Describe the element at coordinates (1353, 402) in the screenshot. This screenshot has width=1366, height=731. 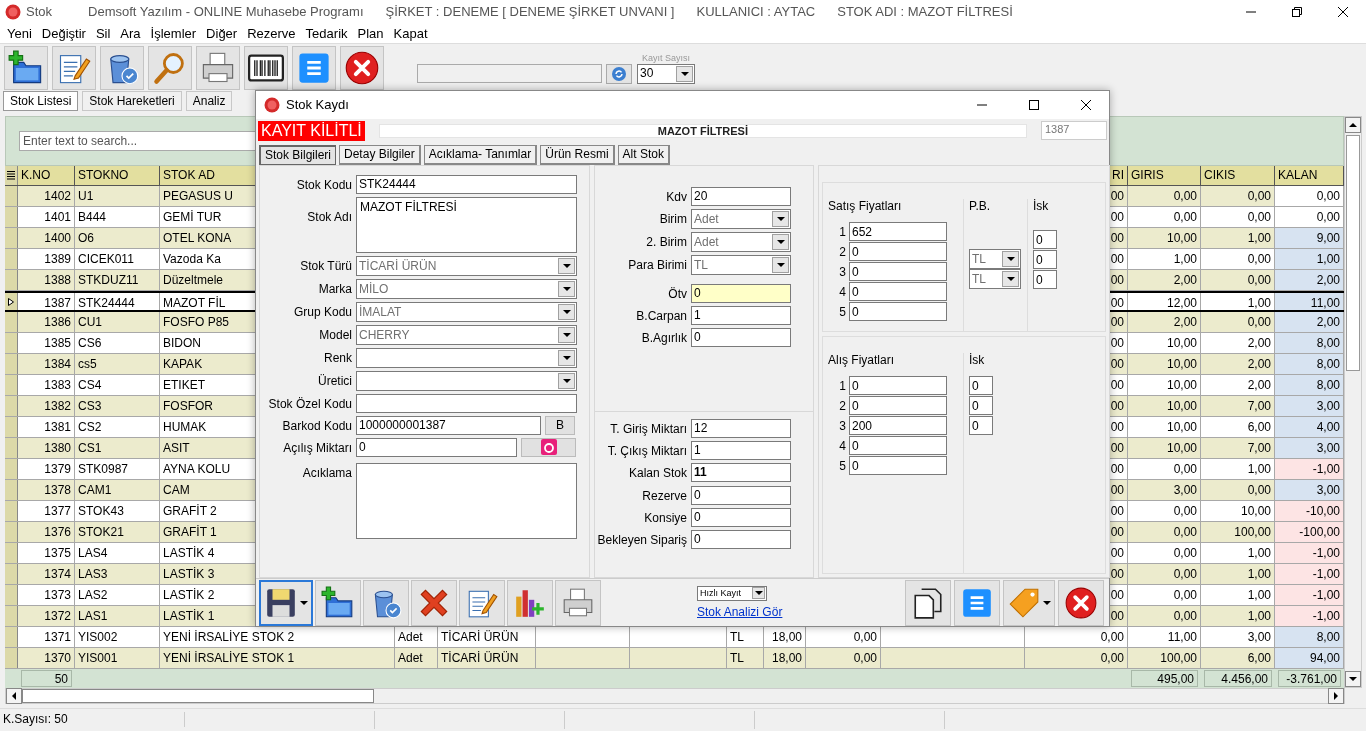
I see `vertical-scrollbar` at that location.